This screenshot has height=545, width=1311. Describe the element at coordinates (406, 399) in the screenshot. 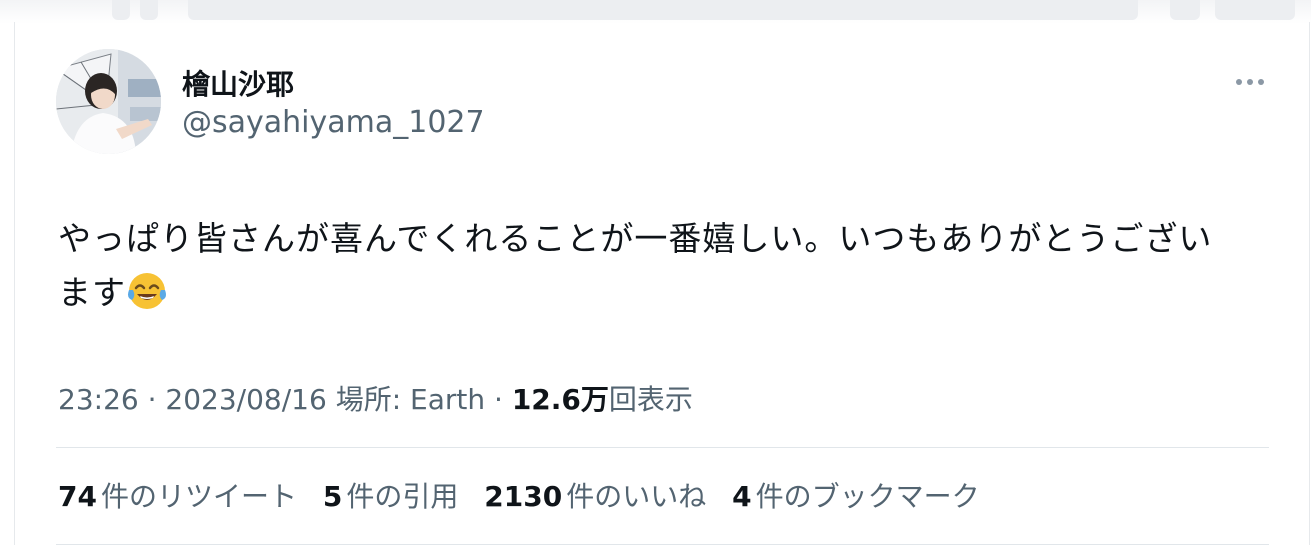

I see `tweet-location: 場所: Earth` at that location.